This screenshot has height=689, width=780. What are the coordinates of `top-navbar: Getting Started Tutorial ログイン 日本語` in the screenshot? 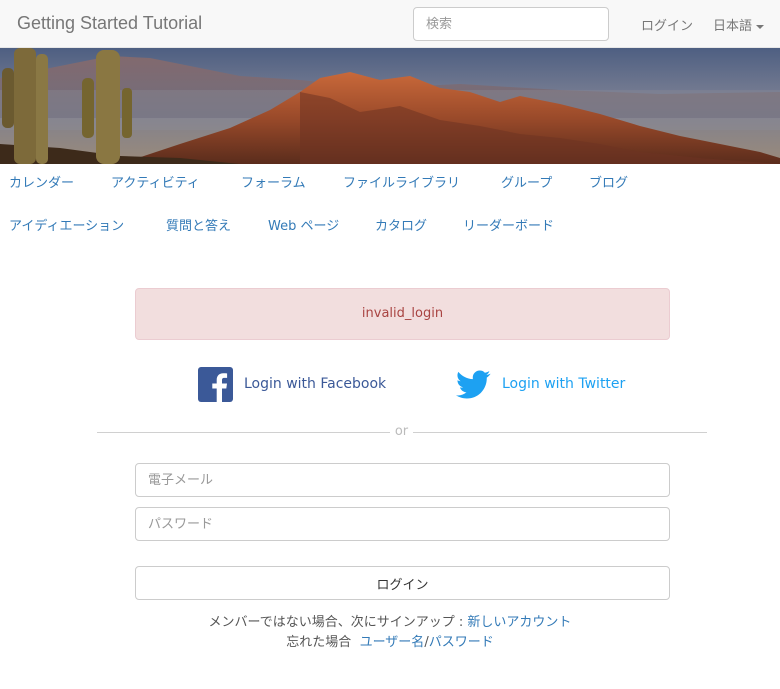 It's located at (390, 24).